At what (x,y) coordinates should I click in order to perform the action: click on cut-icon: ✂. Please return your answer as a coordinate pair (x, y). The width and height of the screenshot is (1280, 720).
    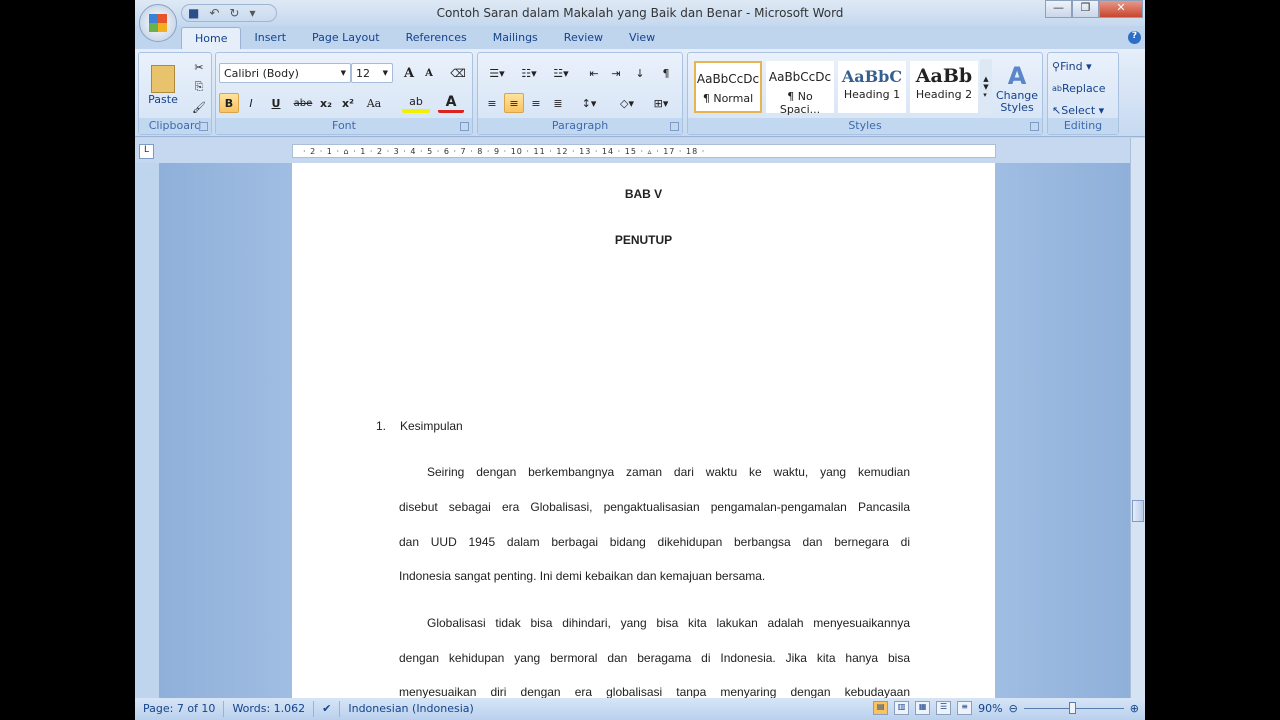
    Looking at the image, I should click on (199, 67).